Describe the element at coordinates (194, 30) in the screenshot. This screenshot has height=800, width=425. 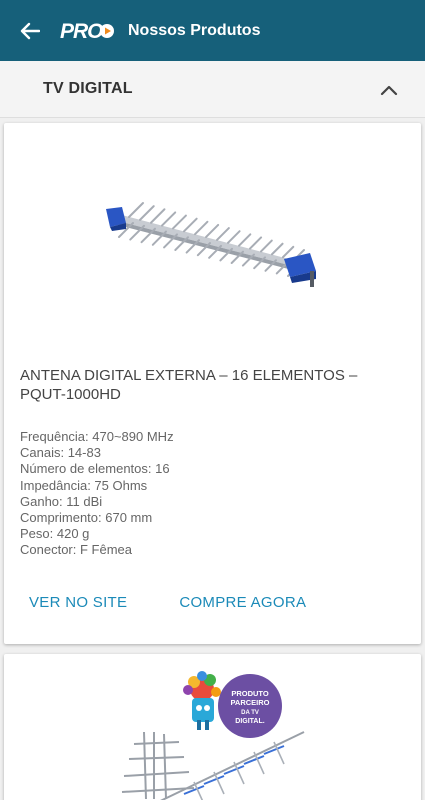
I see `page-title: Nossos Produtos` at that location.